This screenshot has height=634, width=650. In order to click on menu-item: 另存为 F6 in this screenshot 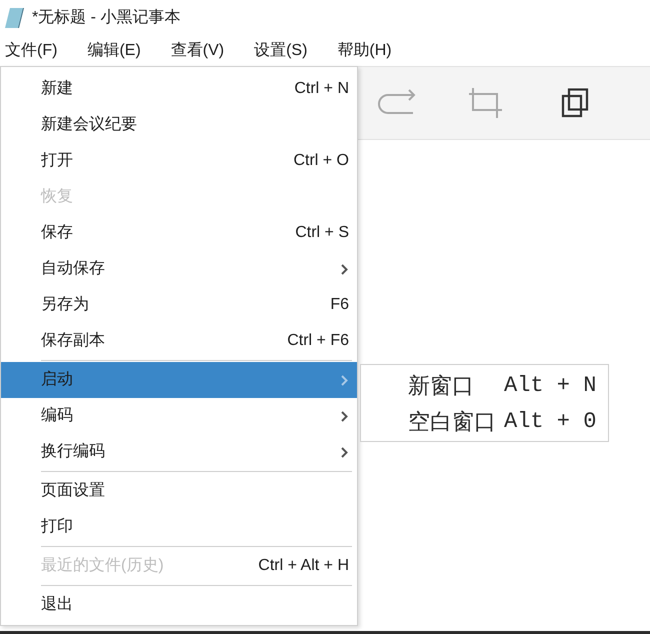, I will do `click(179, 305)`.